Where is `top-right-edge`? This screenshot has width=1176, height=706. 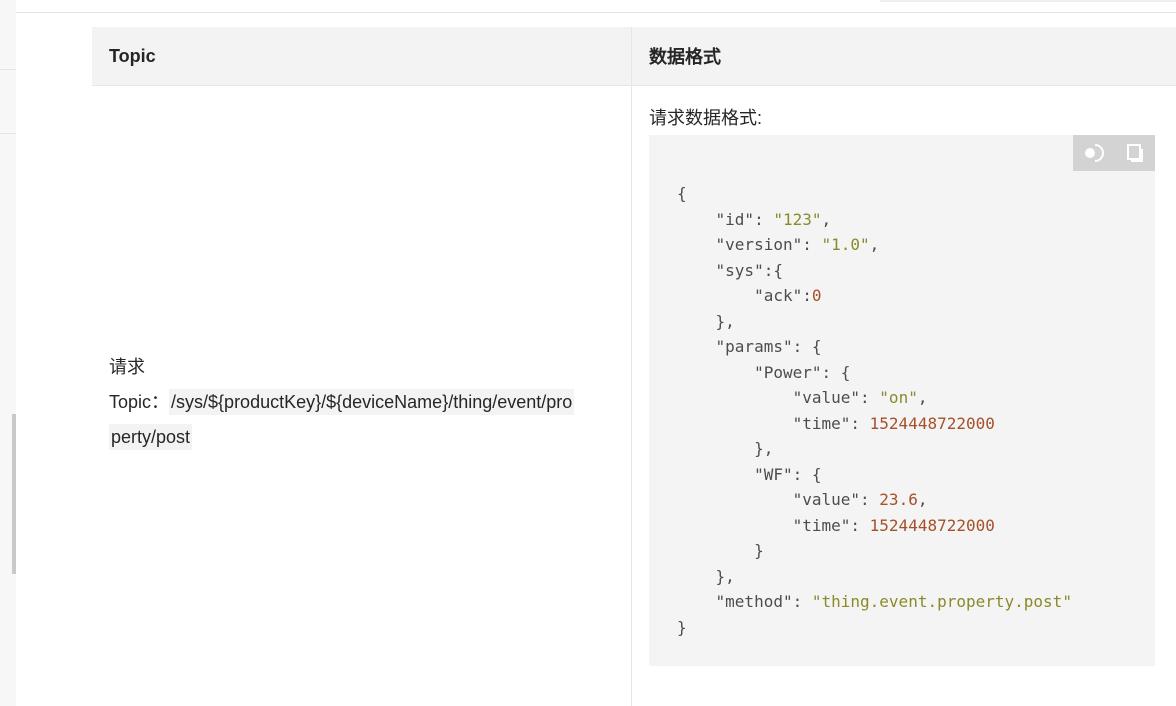 top-right-edge is located at coordinates (1028, 1).